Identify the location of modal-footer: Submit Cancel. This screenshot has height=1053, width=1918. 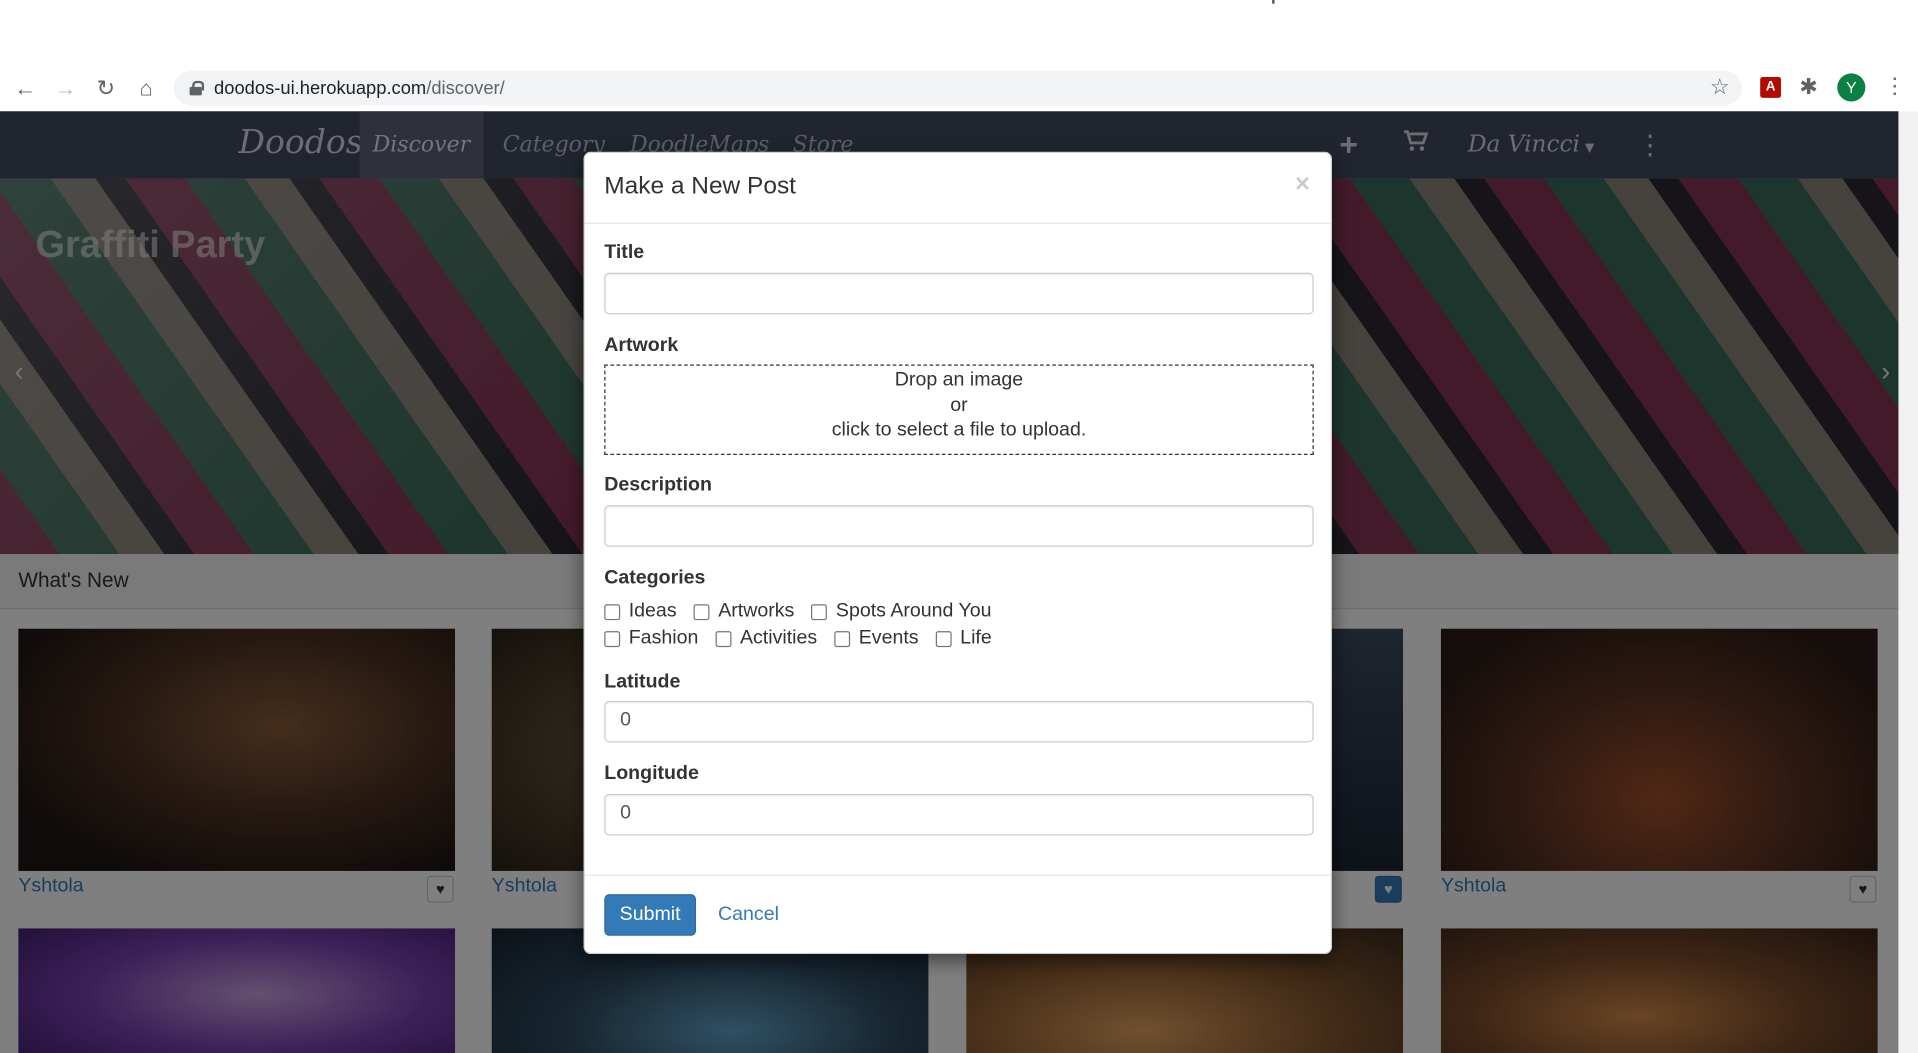
(957, 915).